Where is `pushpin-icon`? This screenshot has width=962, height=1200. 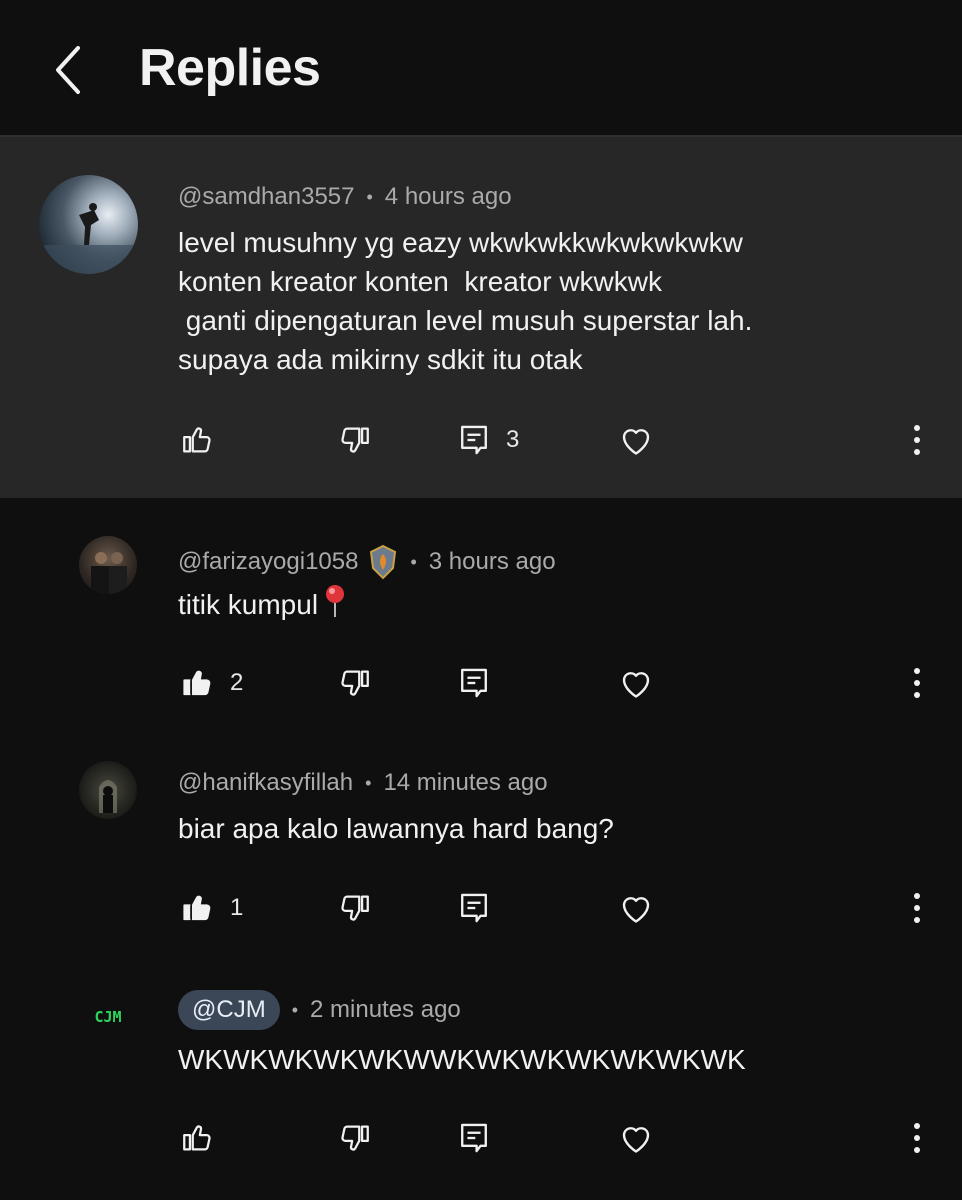
pushpin-icon is located at coordinates (335, 601).